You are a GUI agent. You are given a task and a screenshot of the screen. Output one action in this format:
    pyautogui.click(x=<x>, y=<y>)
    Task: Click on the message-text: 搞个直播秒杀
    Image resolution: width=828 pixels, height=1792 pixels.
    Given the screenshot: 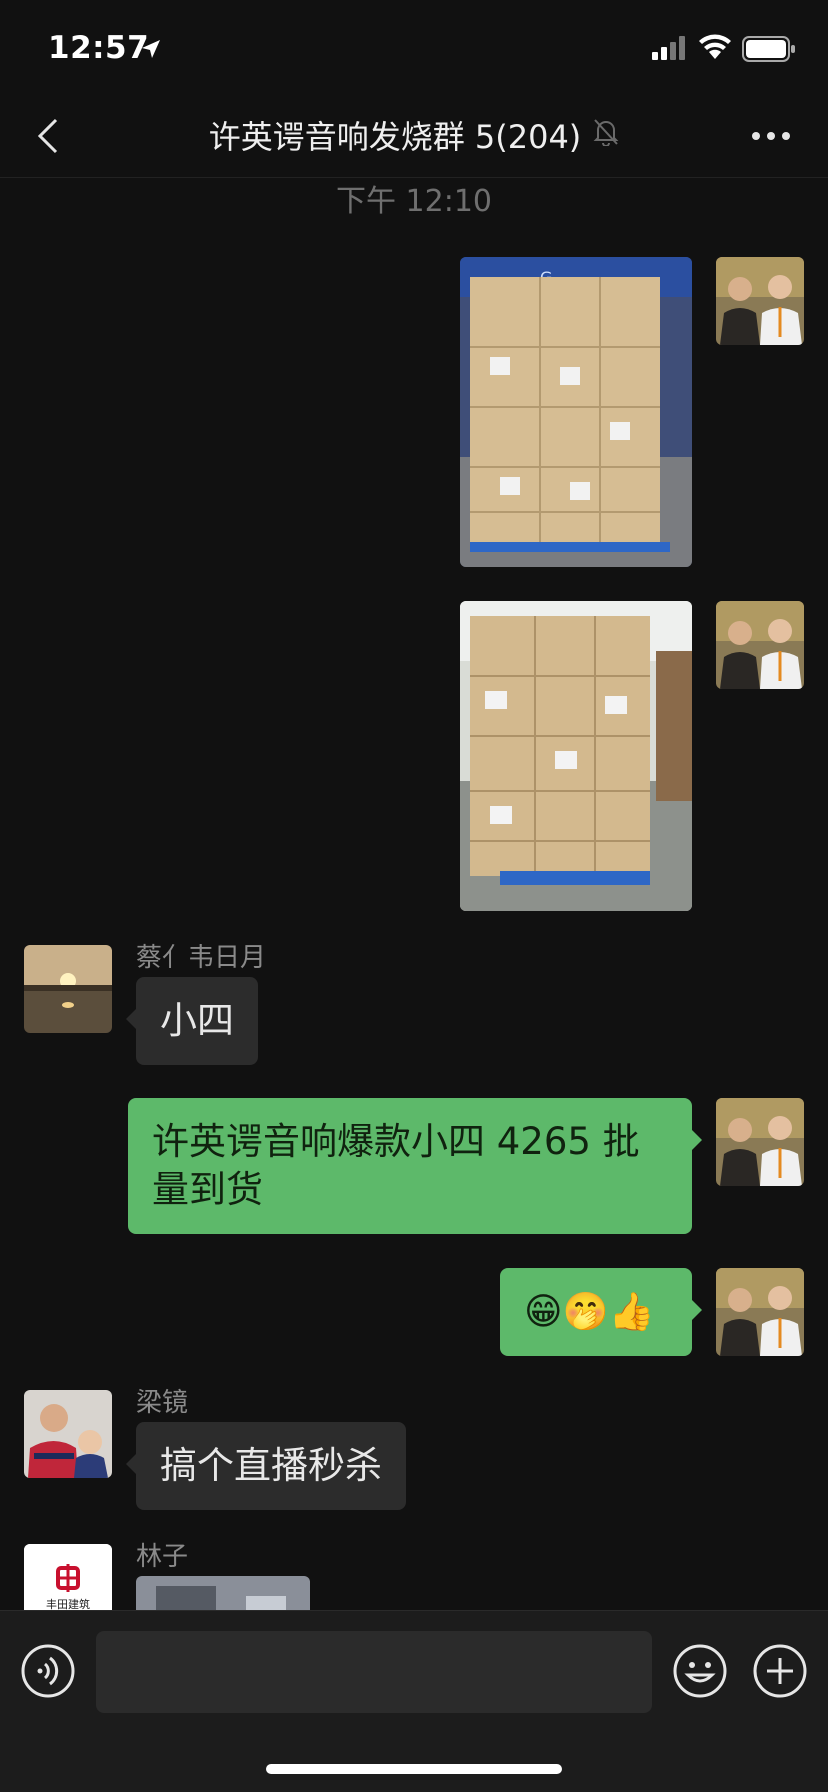 What is the action you would take?
    pyautogui.click(x=271, y=1465)
    